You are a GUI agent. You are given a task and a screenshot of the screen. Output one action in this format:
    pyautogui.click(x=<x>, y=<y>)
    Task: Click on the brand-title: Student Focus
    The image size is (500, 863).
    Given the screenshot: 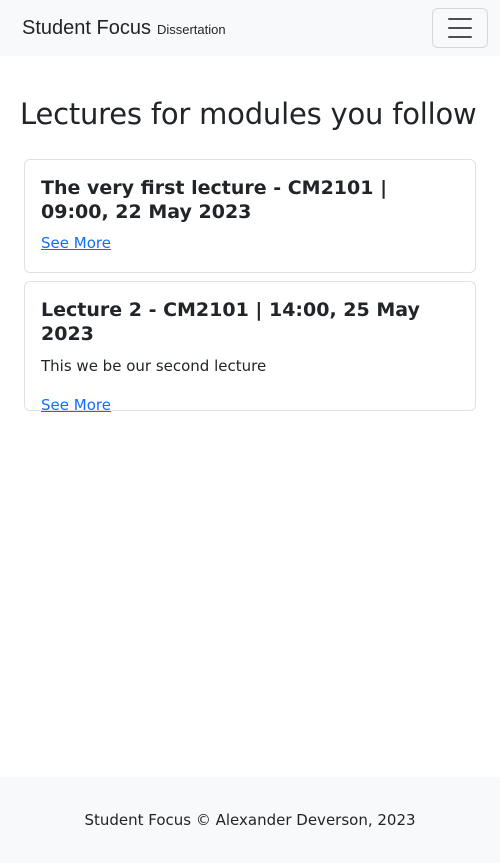 What is the action you would take?
    pyautogui.click(x=86, y=27)
    